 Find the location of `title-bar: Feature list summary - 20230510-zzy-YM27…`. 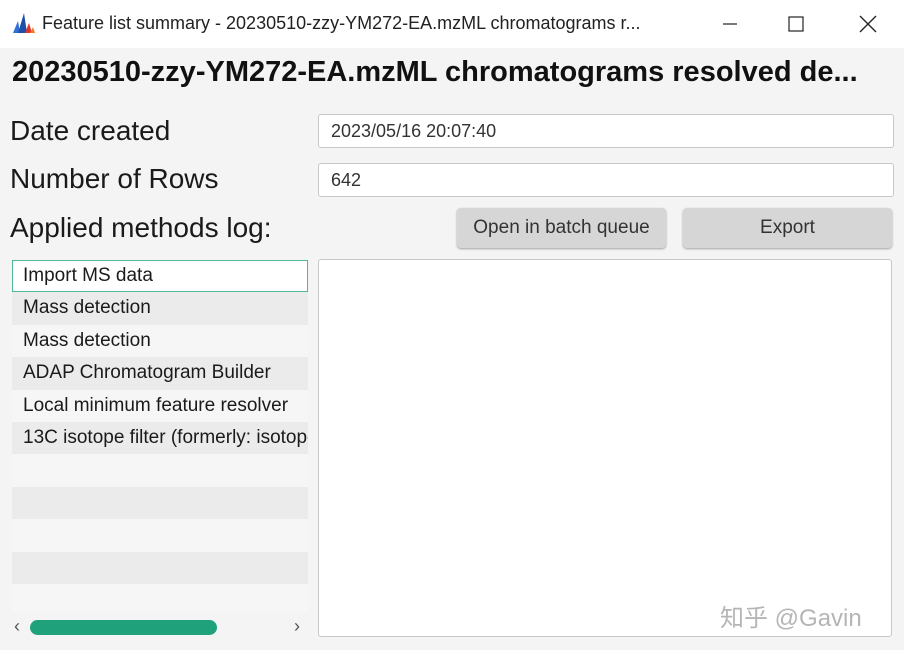

title-bar: Feature list summary - 20230510-zzy-YM27… is located at coordinates (452, 24).